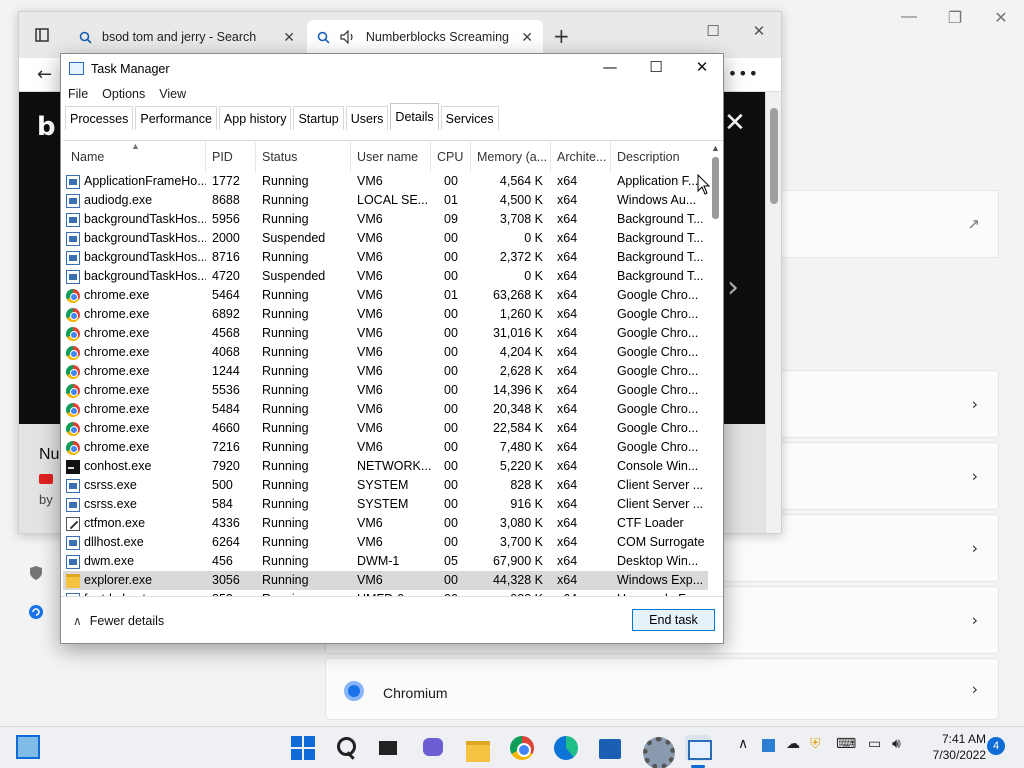 This screenshot has height=768, width=1024. Describe the element at coordinates (610, 748) in the screenshot. I see `store-icon` at that location.